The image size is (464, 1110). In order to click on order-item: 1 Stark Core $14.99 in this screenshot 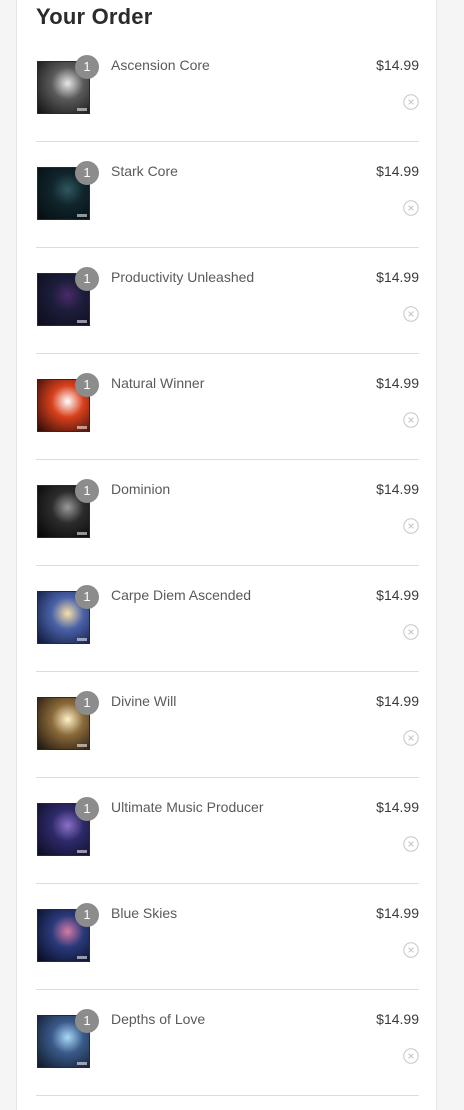, I will do `click(227, 195)`.